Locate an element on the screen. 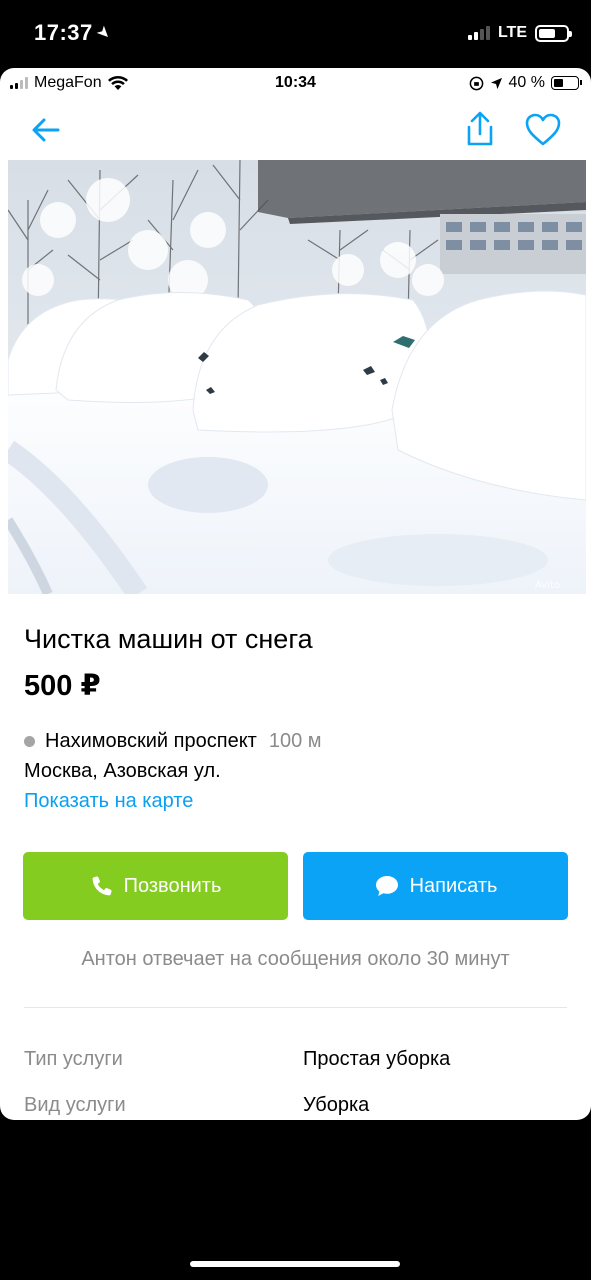 This screenshot has width=591, height=1280. param-label: Тип услуги is located at coordinates (73, 1059).